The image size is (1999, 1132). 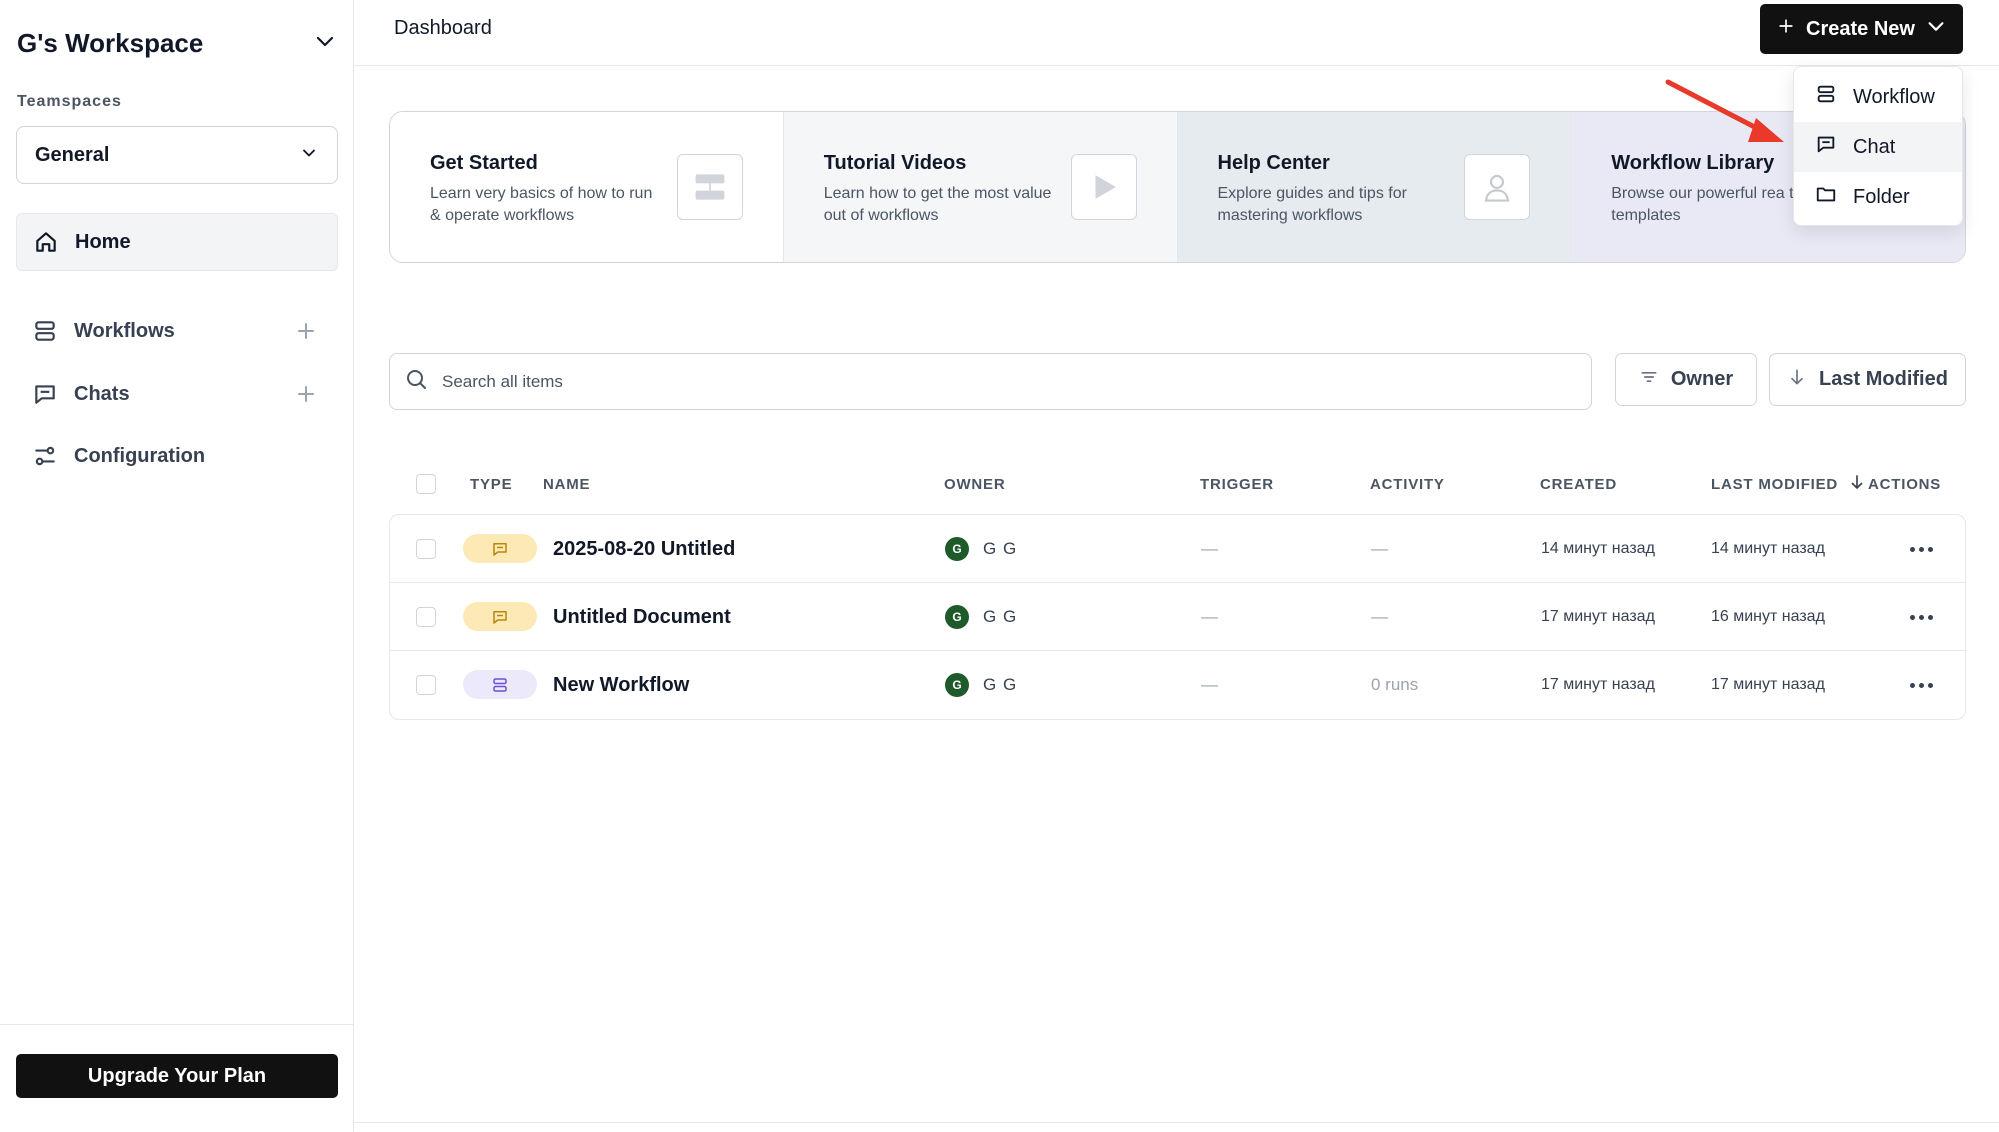 What do you see at coordinates (416, 381) in the screenshot?
I see `search-icon` at bounding box center [416, 381].